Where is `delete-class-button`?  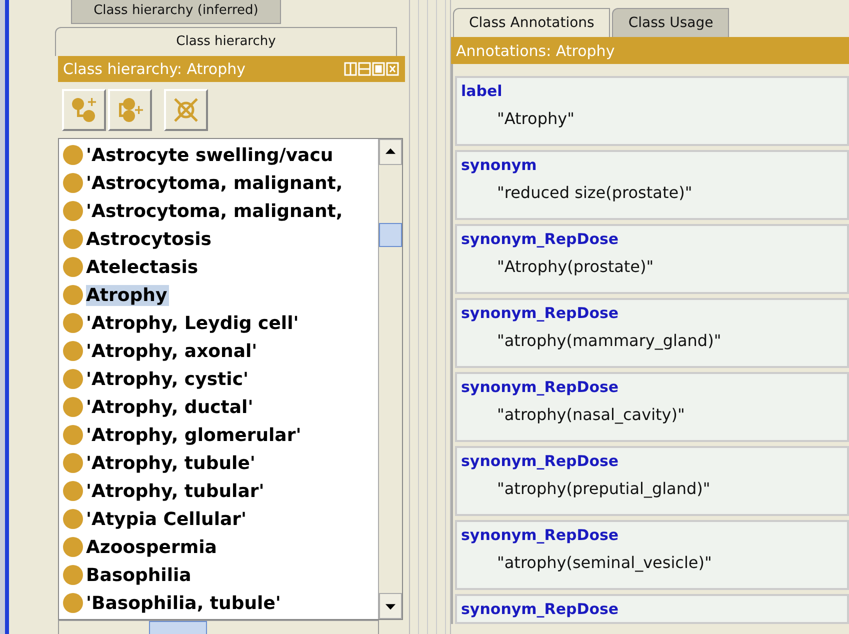
delete-class-button is located at coordinates (186, 110).